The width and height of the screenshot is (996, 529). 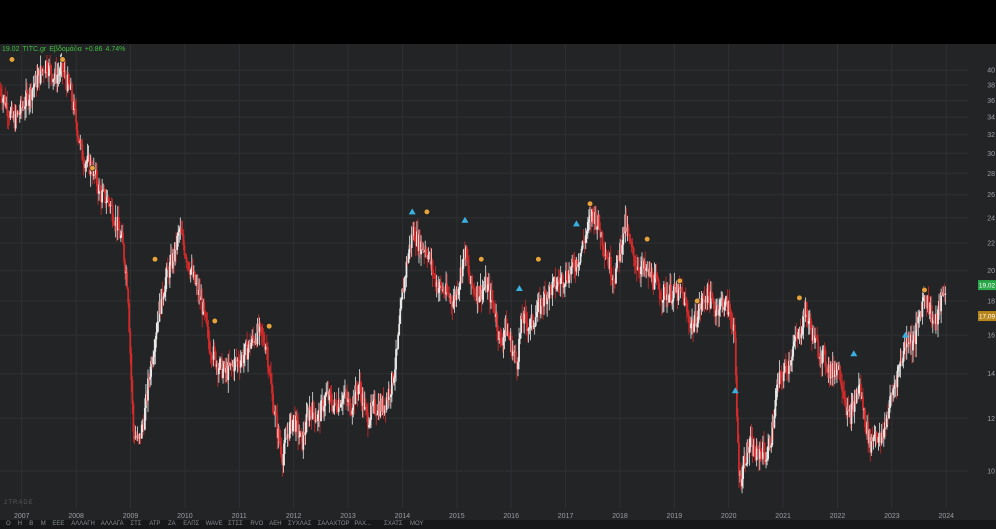 What do you see at coordinates (256, 524) in the screenshot?
I see `toolbar-item: RVO` at bounding box center [256, 524].